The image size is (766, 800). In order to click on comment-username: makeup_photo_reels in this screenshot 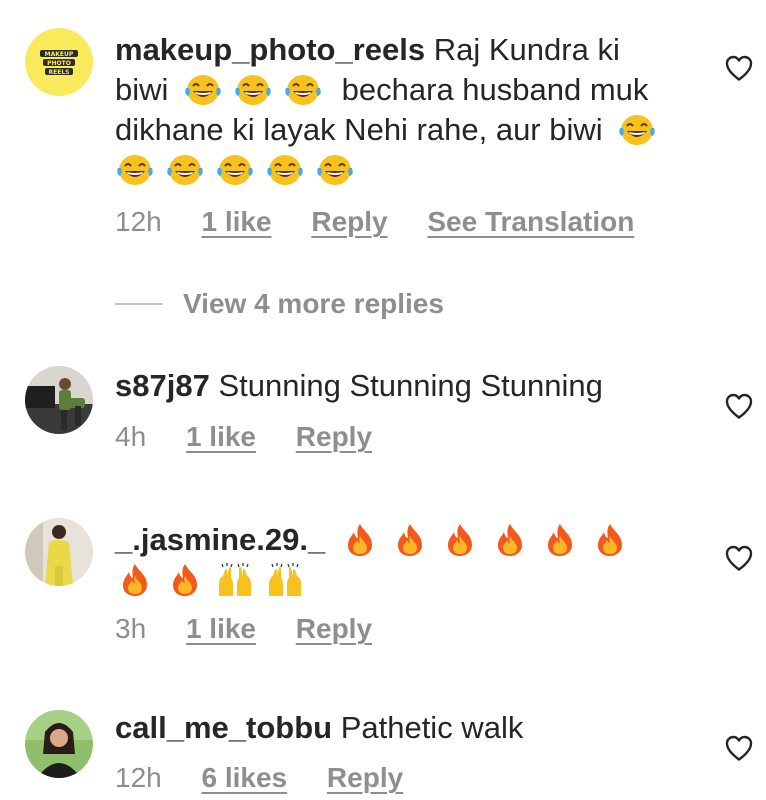, I will do `click(270, 49)`.